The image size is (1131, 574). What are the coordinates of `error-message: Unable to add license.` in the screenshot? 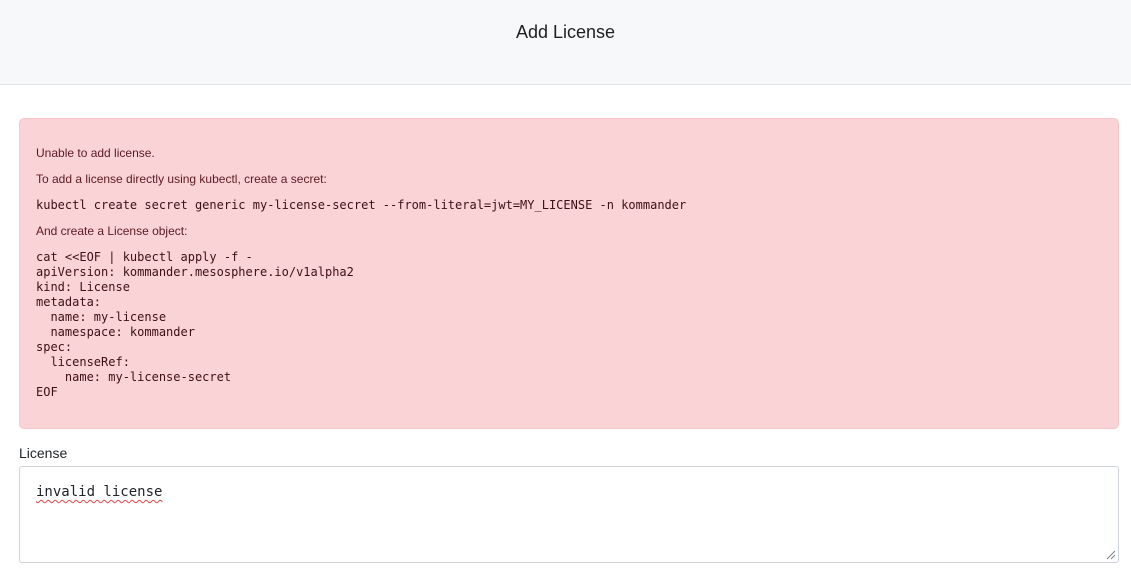 It's located at (95, 153).